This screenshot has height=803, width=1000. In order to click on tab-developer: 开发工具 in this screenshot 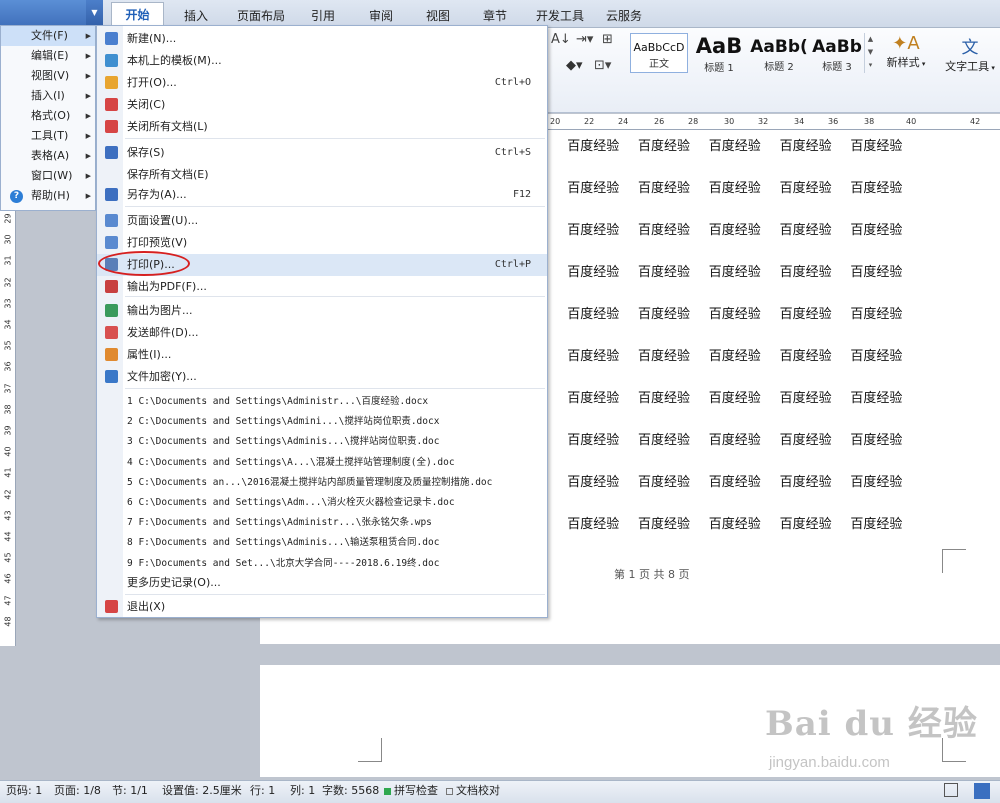, I will do `click(560, 15)`.